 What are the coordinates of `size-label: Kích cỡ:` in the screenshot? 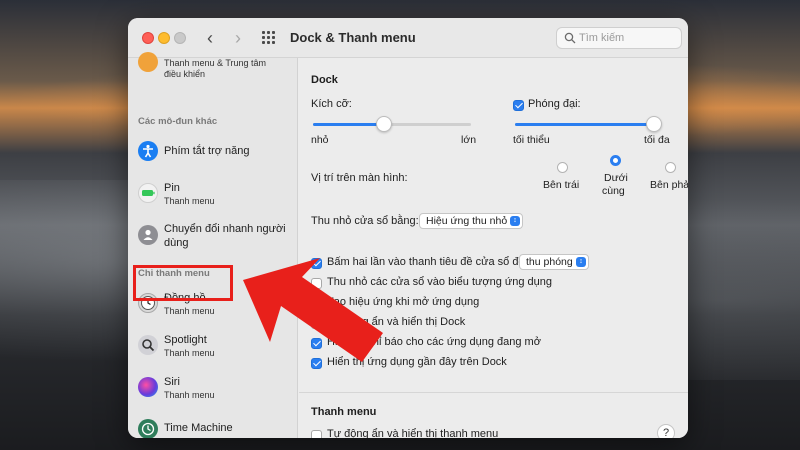 It's located at (331, 104).